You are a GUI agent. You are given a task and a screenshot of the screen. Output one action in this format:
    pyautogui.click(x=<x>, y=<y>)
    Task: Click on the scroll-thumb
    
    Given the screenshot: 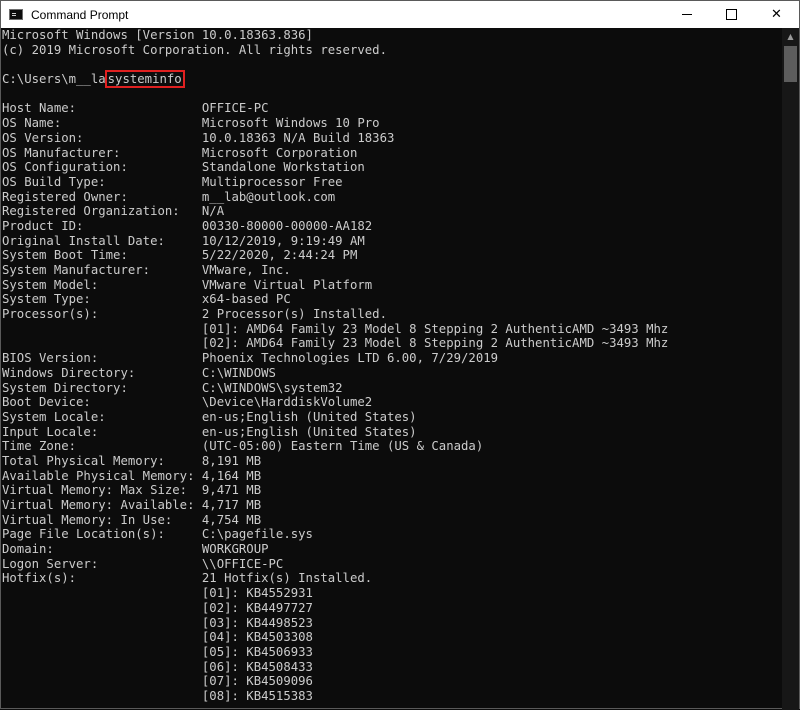 What is the action you would take?
    pyautogui.click(x=790, y=64)
    